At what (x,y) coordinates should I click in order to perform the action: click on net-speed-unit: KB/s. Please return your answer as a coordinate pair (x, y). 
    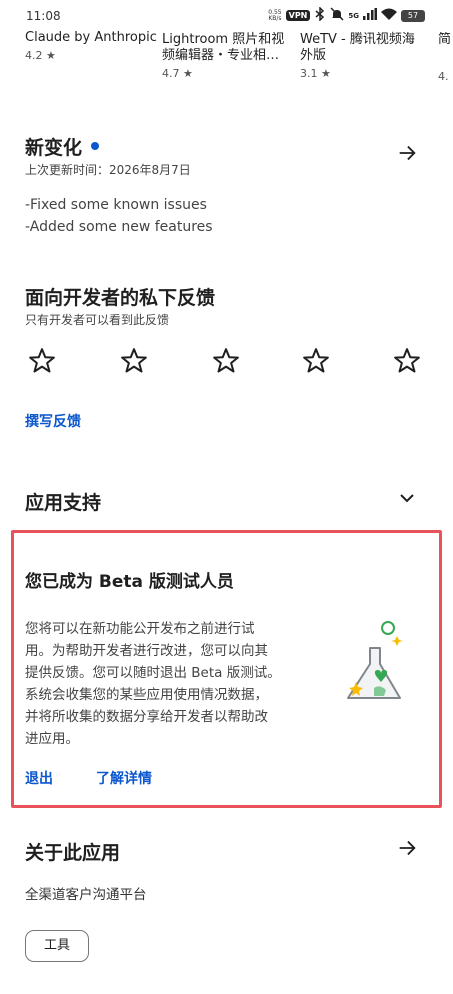
    Looking at the image, I should click on (275, 18).